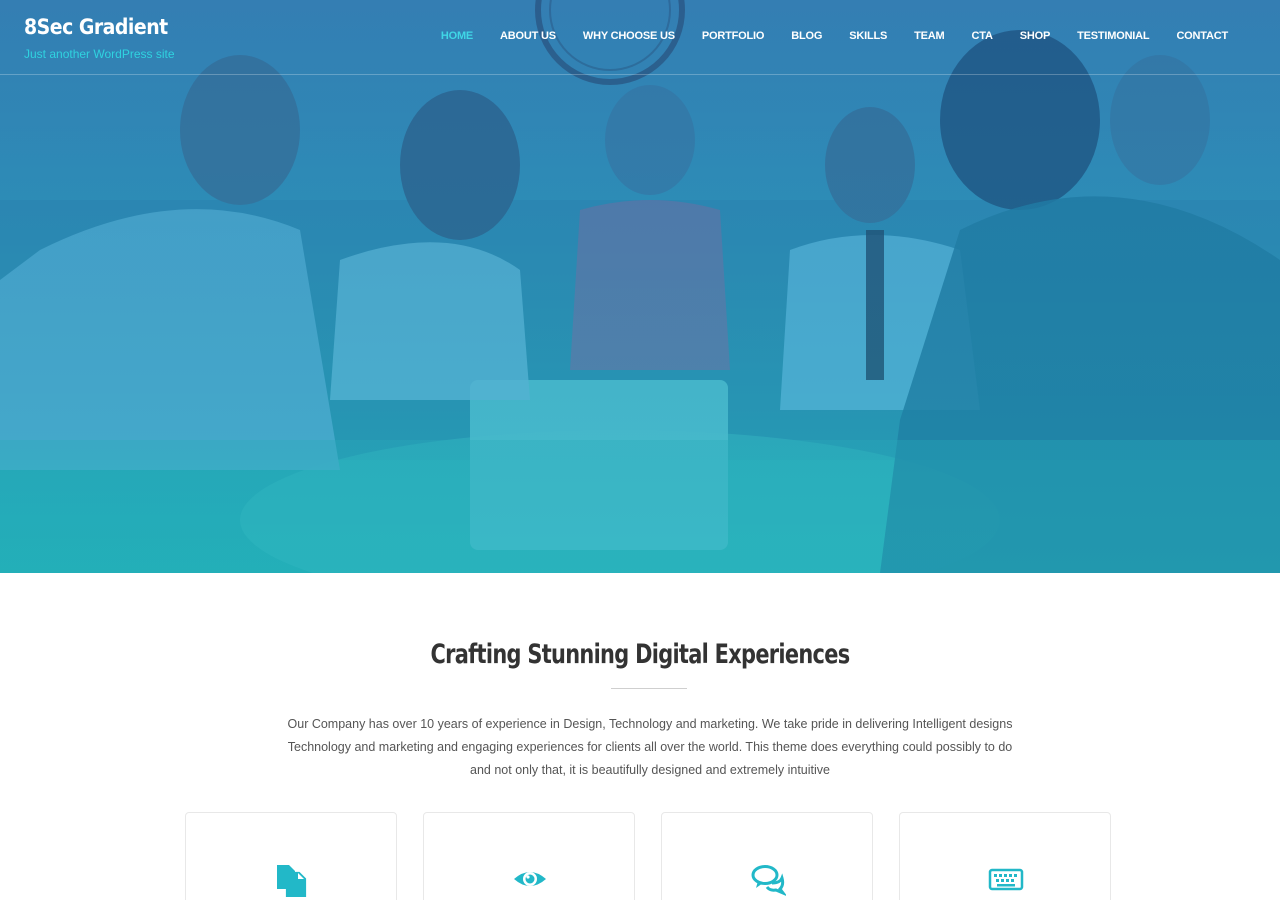 This screenshot has width=1280, height=900. Describe the element at coordinates (929, 36) in the screenshot. I see `nav-item-team: TEAM` at that location.